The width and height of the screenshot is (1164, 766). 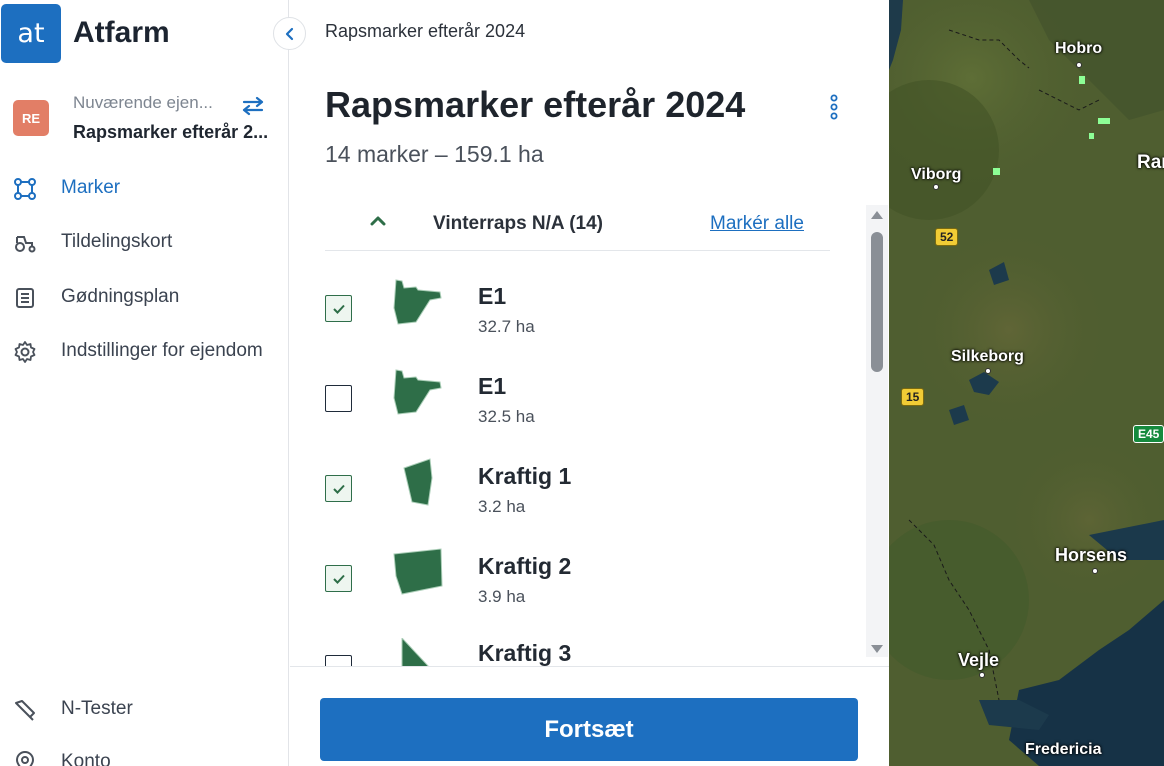 What do you see at coordinates (877, 431) in the screenshot?
I see `list-scrollbar` at bounding box center [877, 431].